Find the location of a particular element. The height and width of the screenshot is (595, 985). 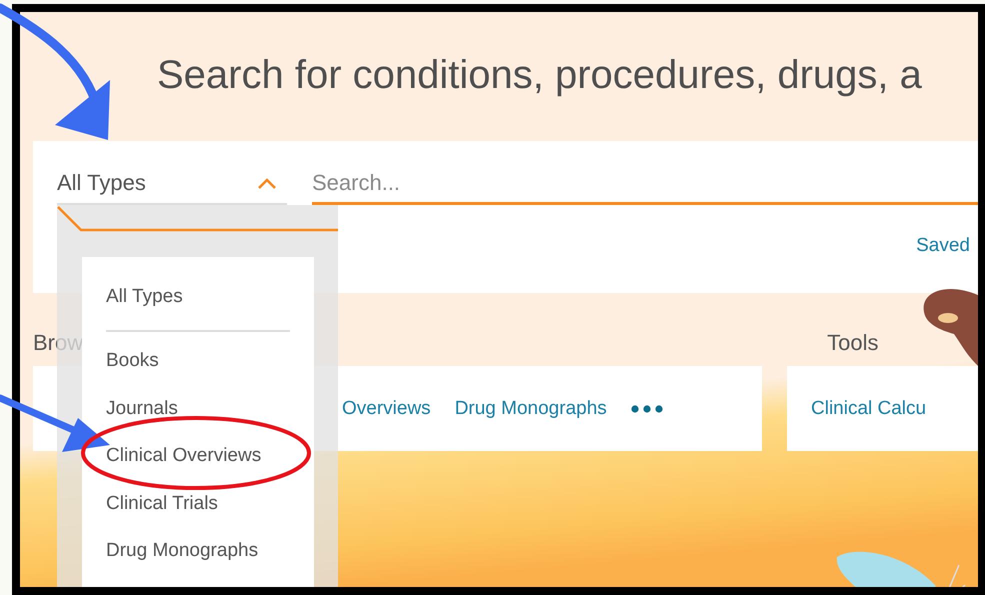

dropdown-option: Journals is located at coordinates (198, 408).